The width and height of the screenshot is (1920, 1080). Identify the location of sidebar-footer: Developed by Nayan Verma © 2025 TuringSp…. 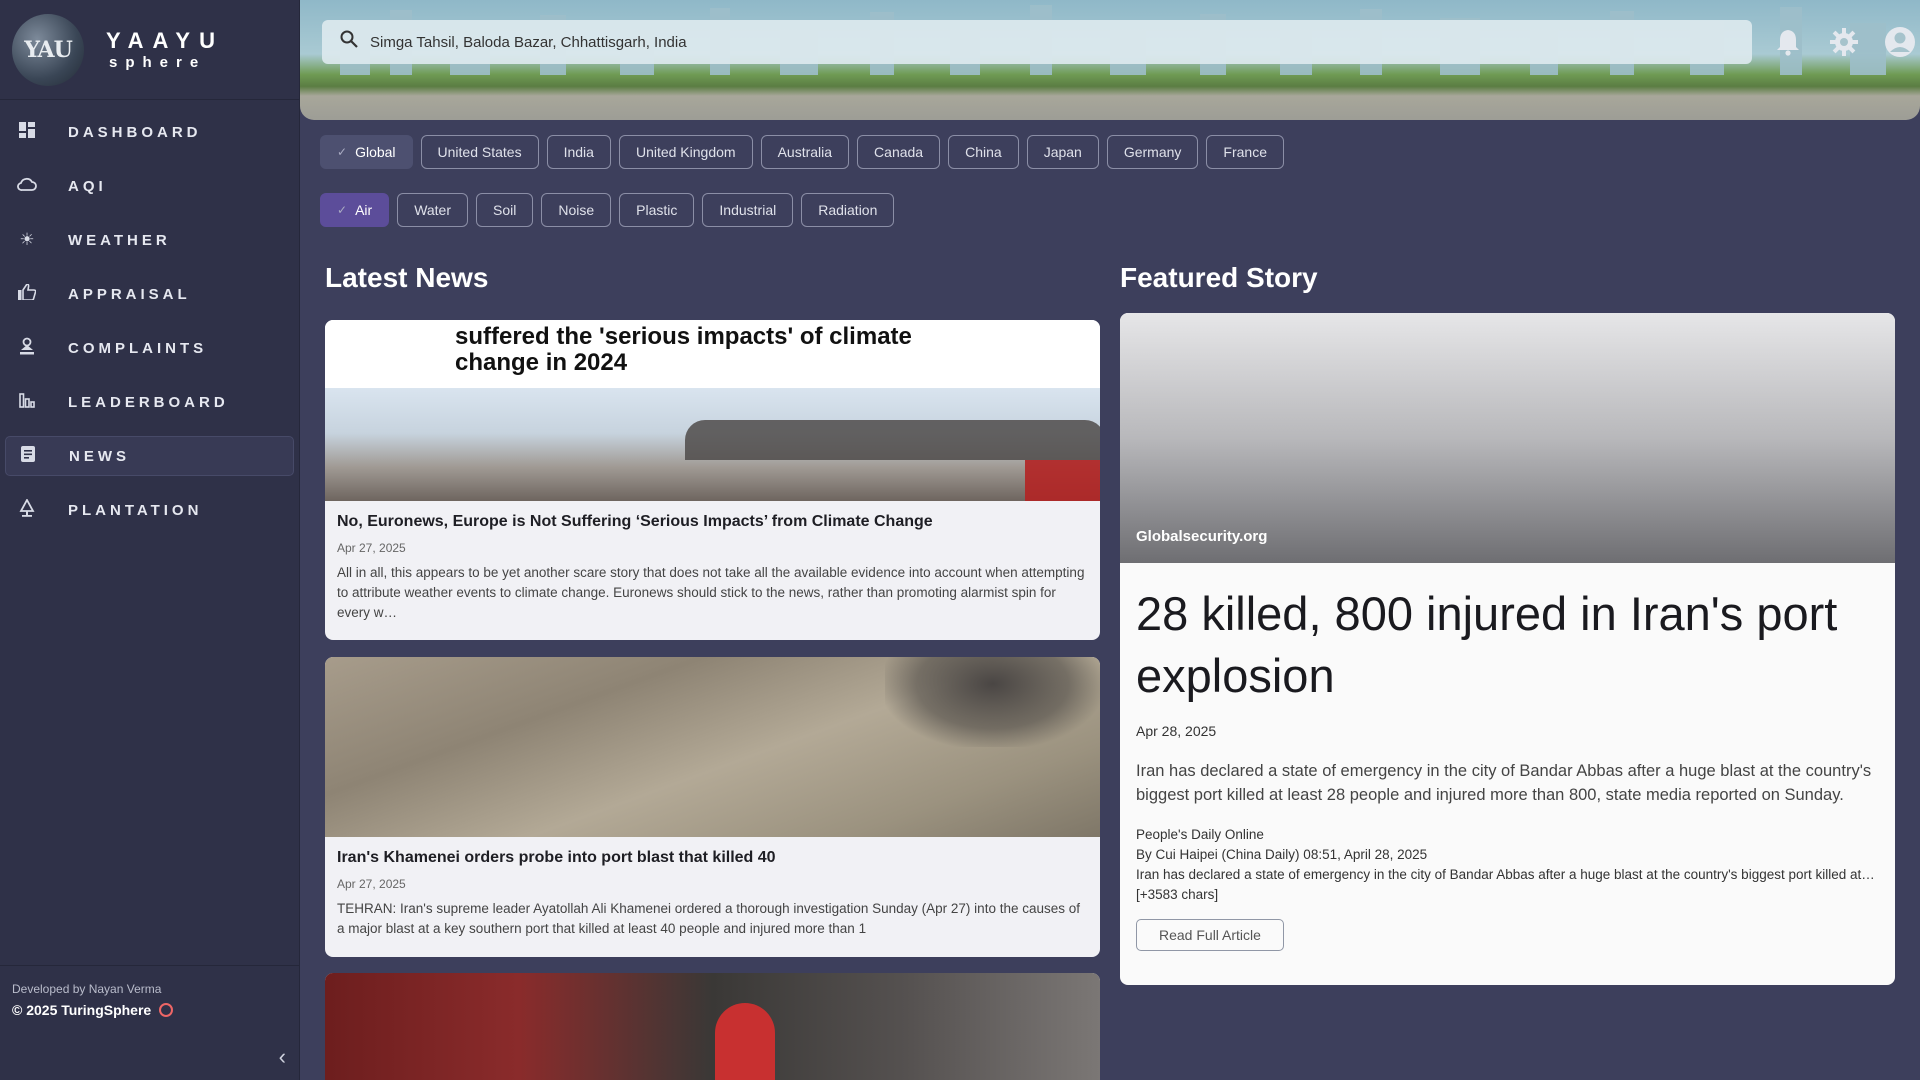
(150, 1022).